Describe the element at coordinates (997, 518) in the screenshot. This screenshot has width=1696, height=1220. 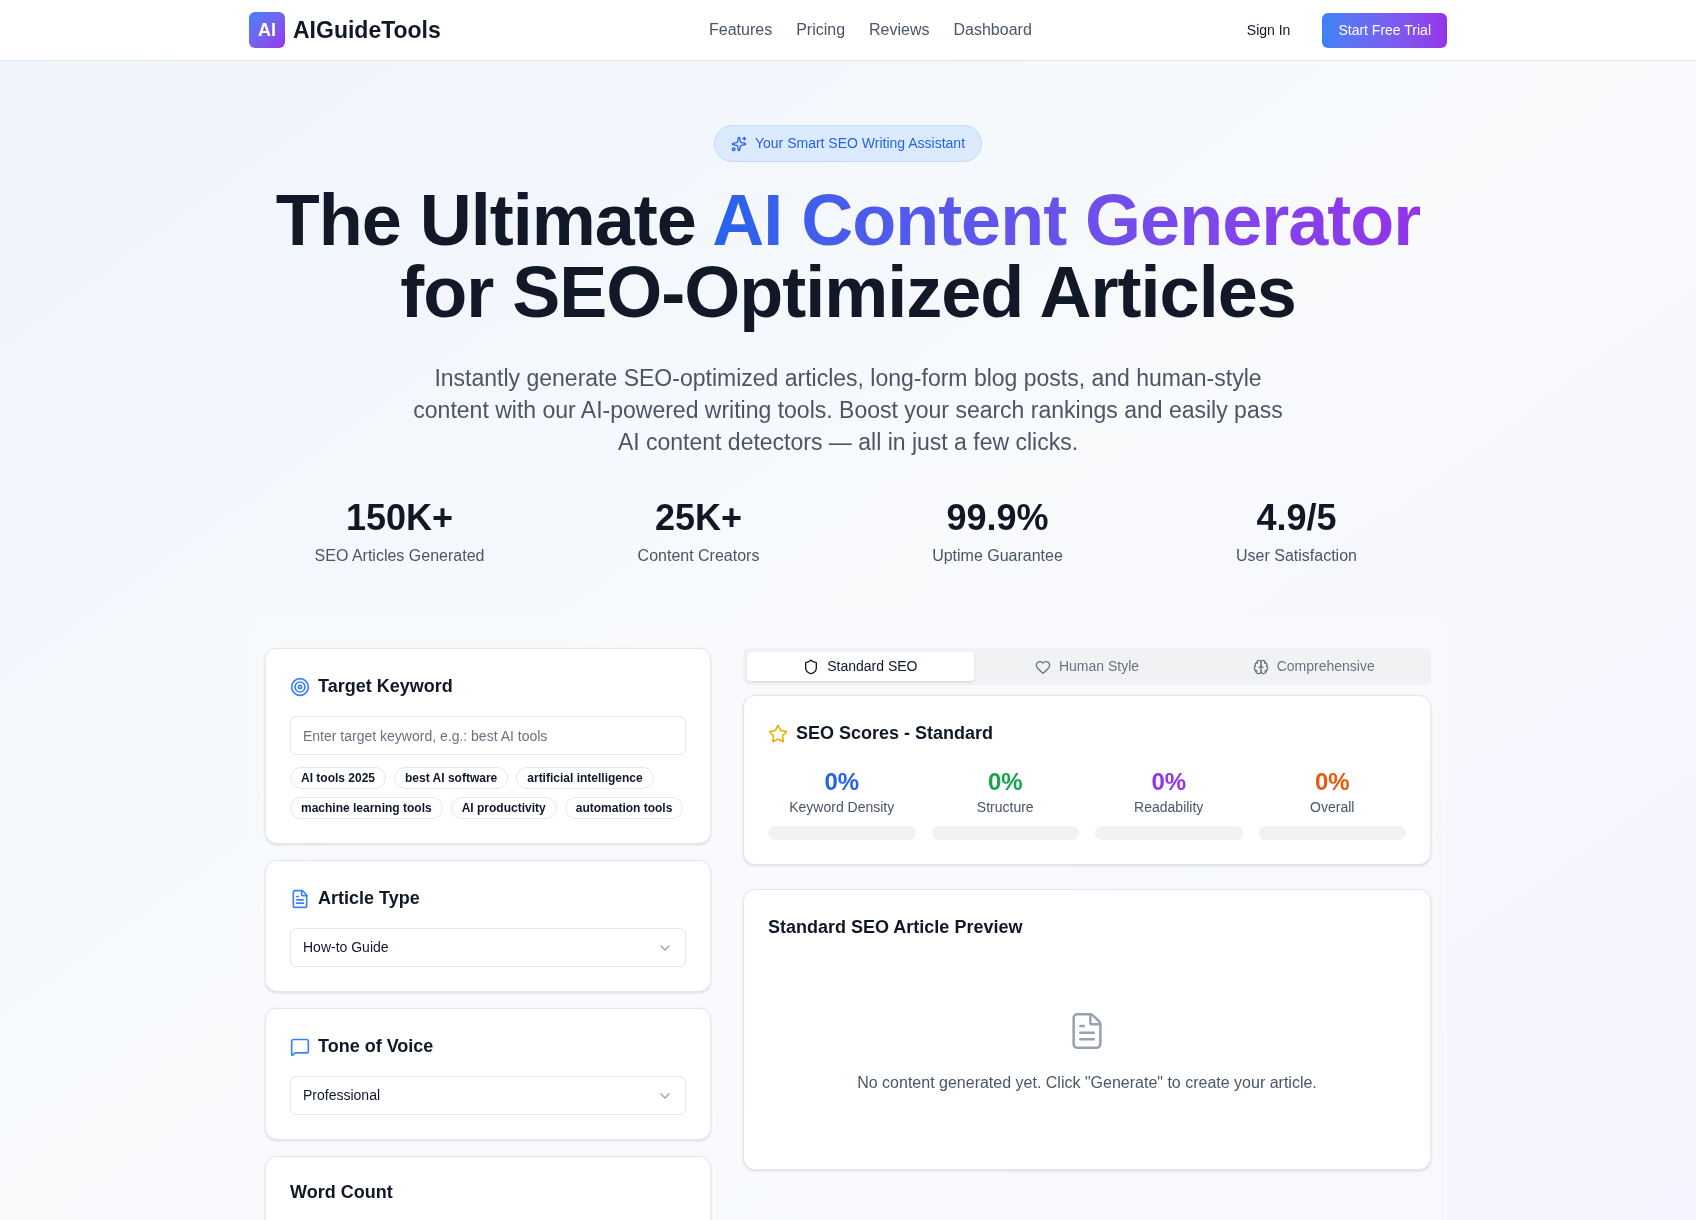
I see `stat-value: 99.9%` at that location.